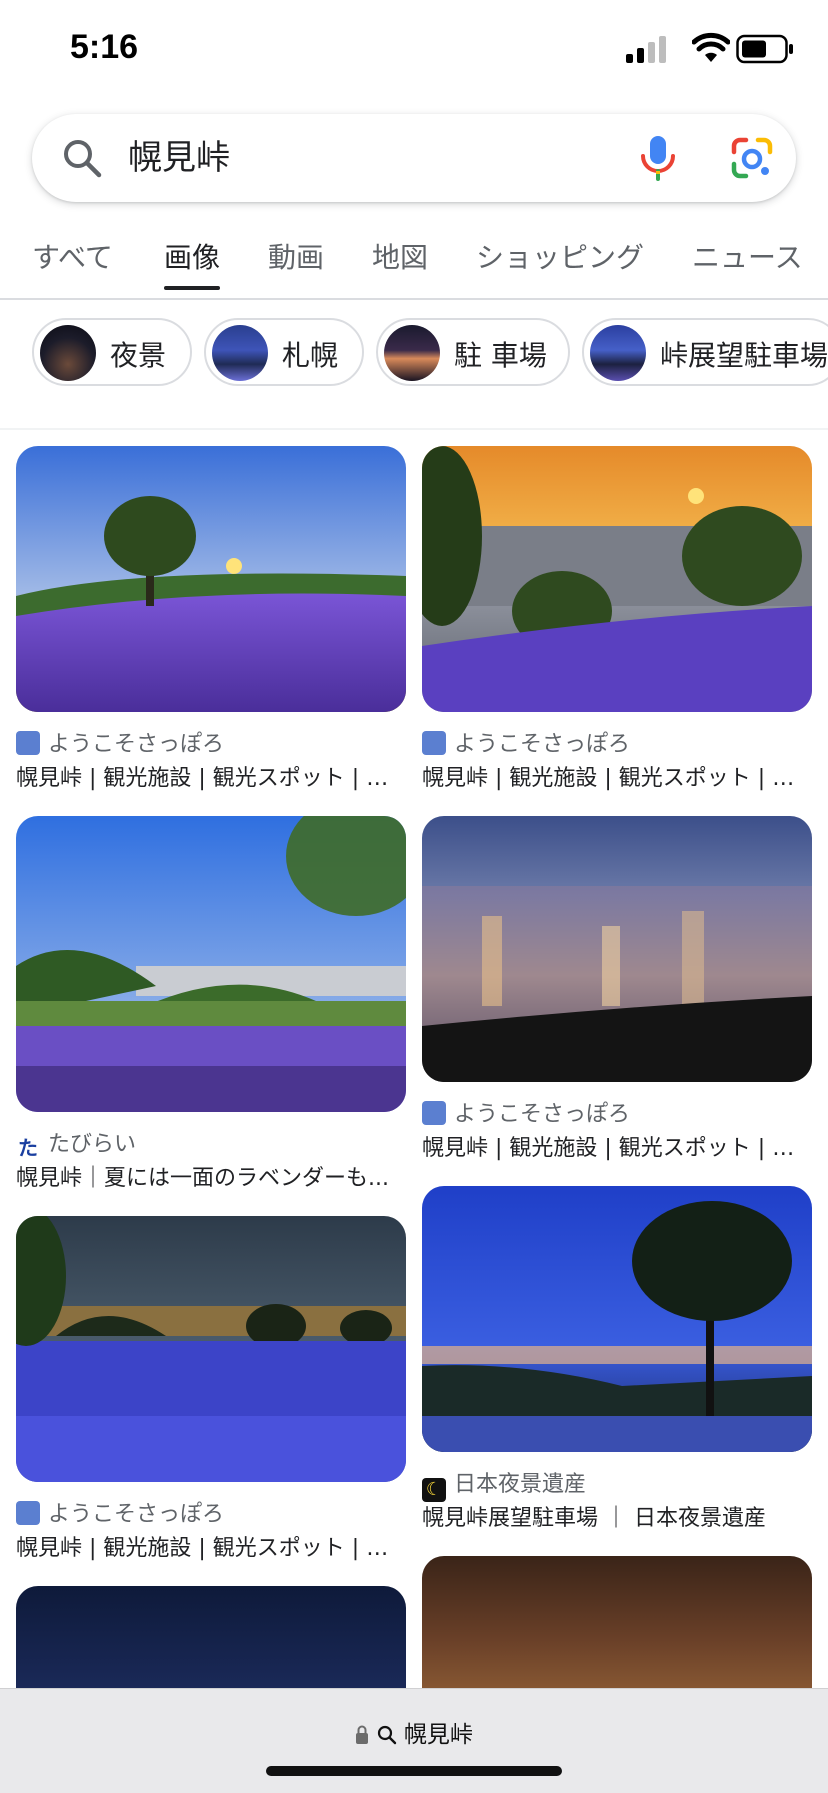  What do you see at coordinates (179, 158) in the screenshot?
I see `search-input: 幌見峠` at bounding box center [179, 158].